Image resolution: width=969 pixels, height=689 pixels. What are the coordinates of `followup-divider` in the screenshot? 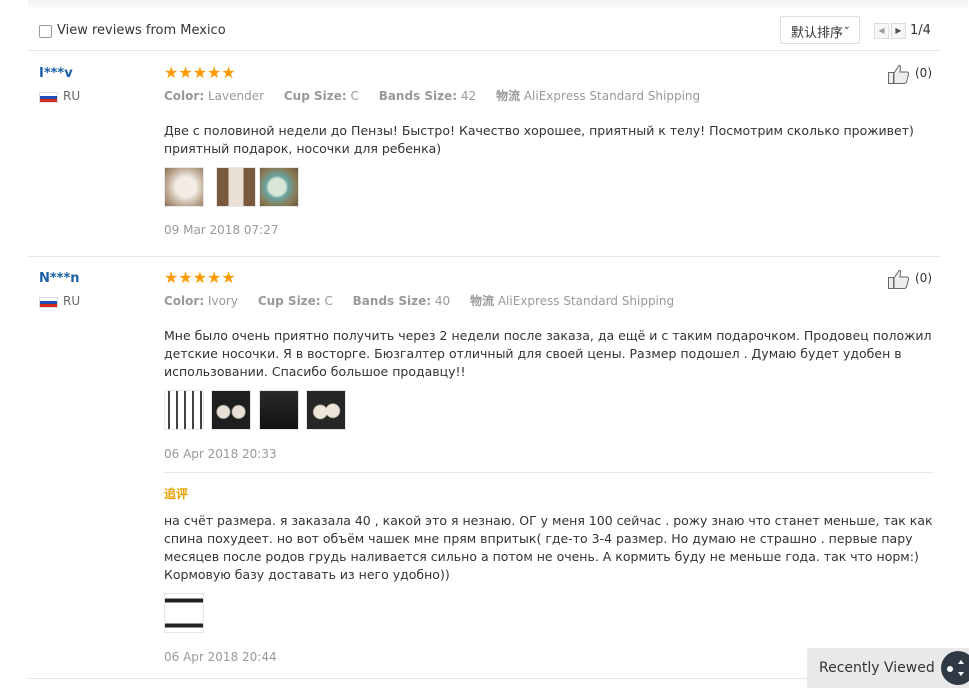 It's located at (549, 472).